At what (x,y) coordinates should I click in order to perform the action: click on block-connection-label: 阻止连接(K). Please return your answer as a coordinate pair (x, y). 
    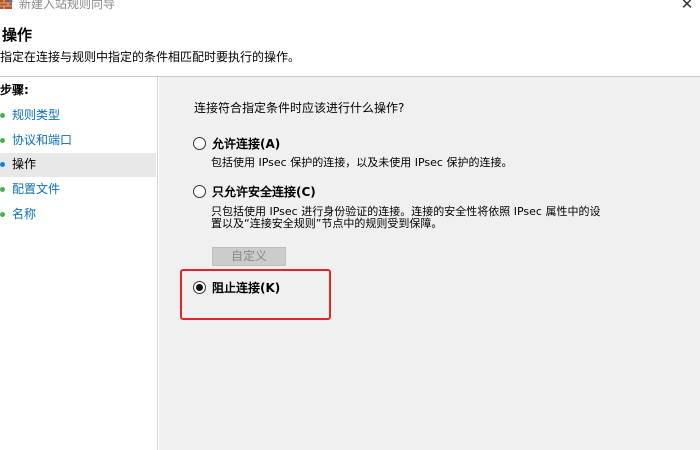
    Looking at the image, I should click on (246, 288).